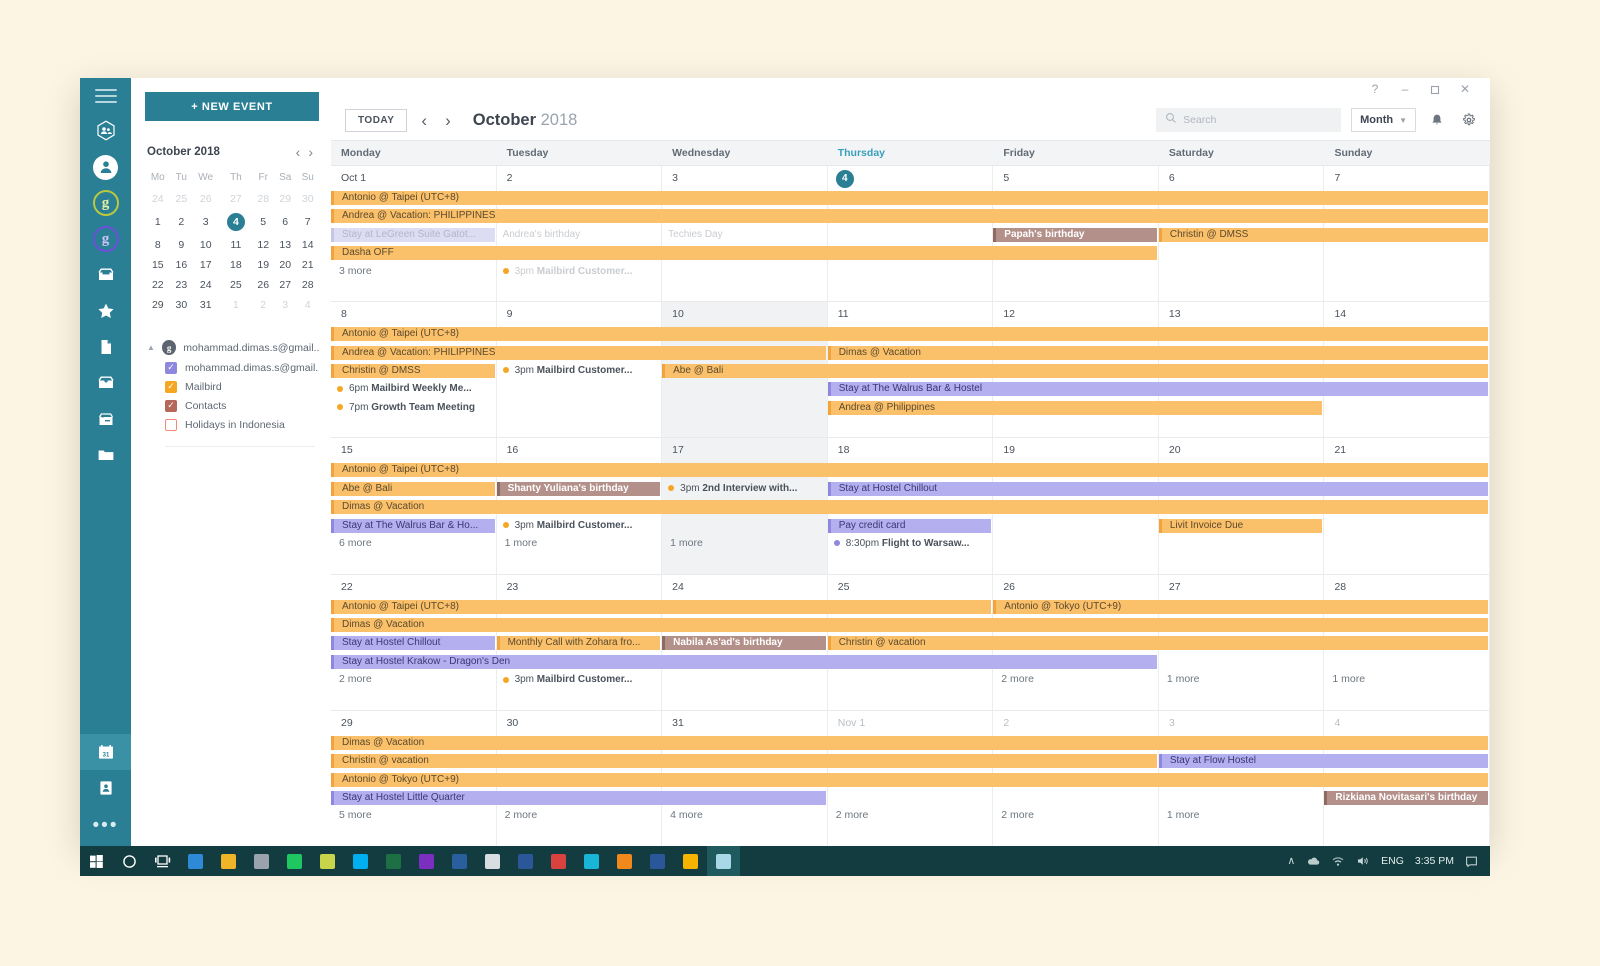 Image resolution: width=1600 pixels, height=966 pixels. Describe the element at coordinates (1469, 120) in the screenshot. I see `settings-gear-icon` at that location.